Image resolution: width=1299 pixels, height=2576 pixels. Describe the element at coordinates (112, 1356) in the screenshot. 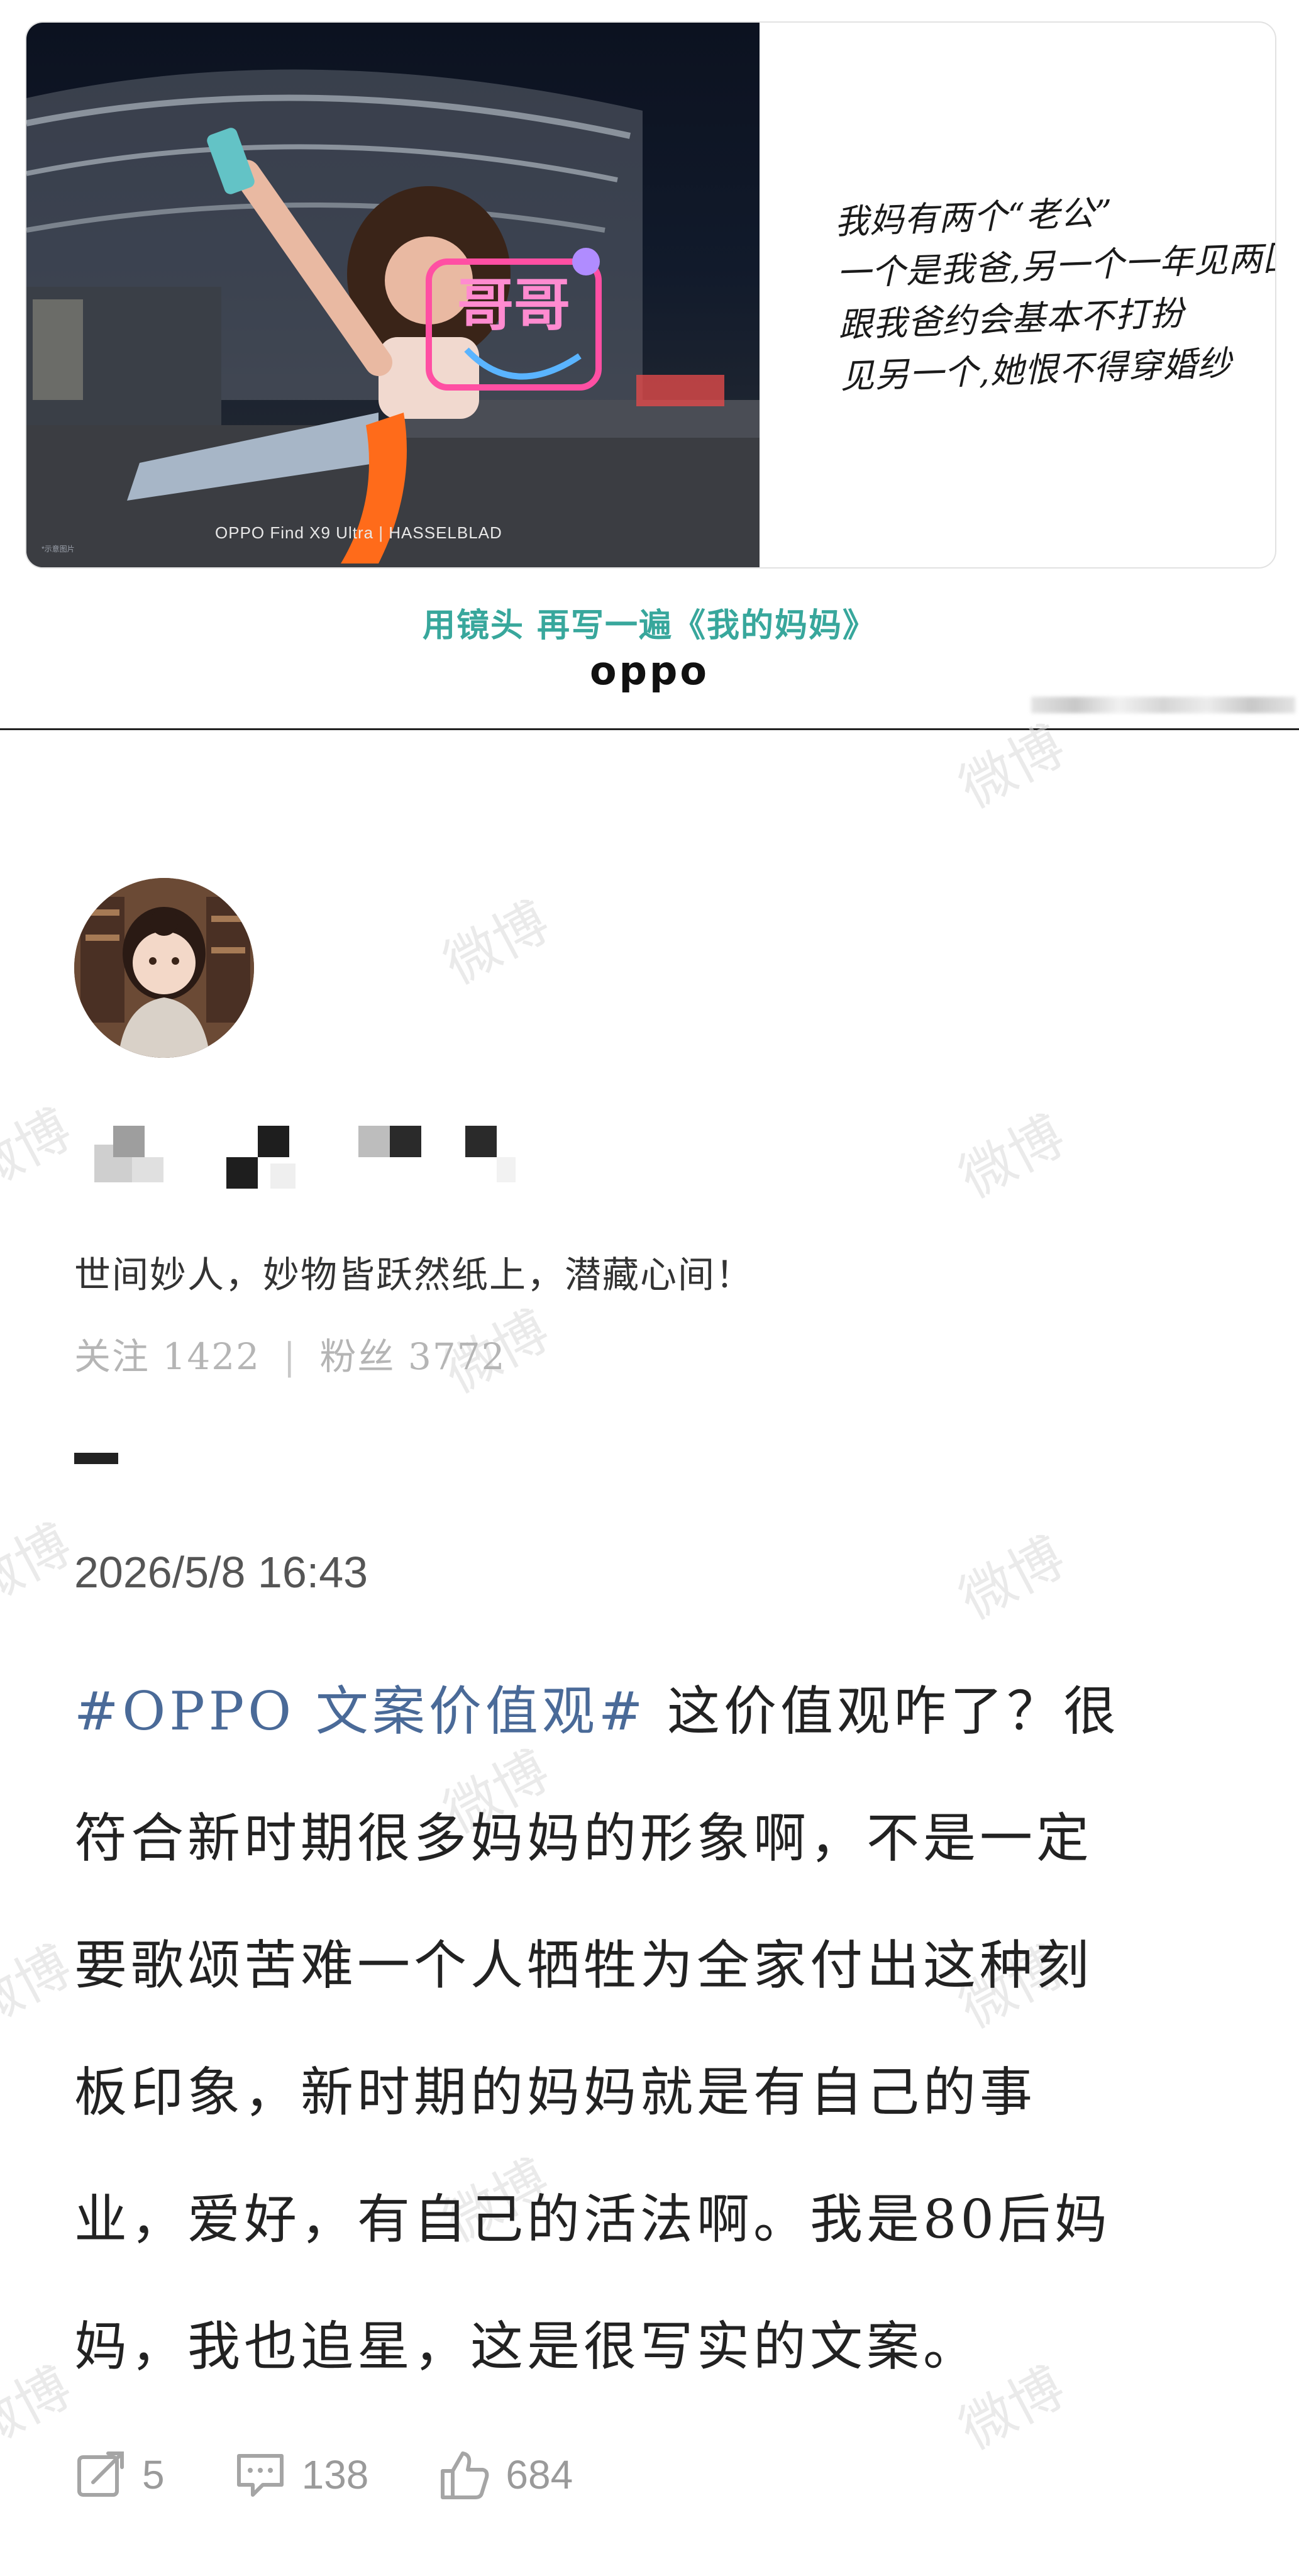

I see `following-label: 关注` at that location.